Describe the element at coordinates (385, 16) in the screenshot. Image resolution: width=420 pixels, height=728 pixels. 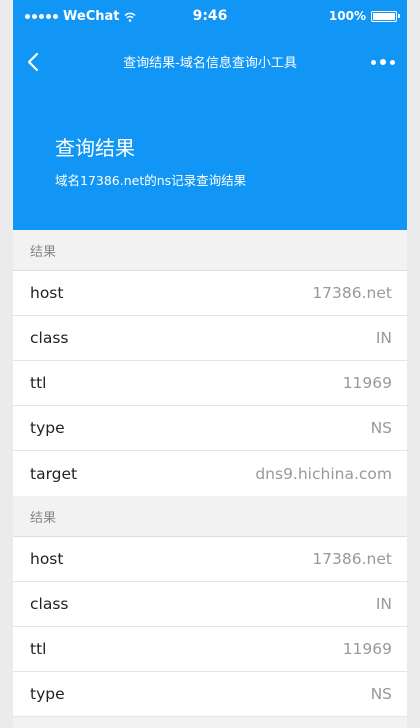
I see `battery-icon` at that location.